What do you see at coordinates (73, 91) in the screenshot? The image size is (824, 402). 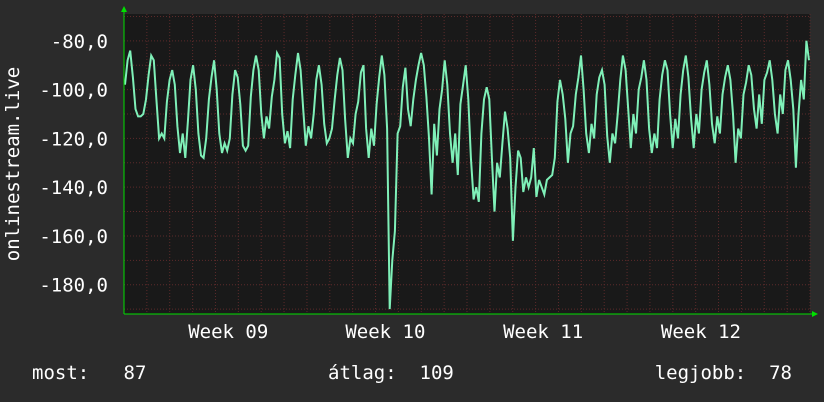 I see `y-tick-label: -100,0` at bounding box center [73, 91].